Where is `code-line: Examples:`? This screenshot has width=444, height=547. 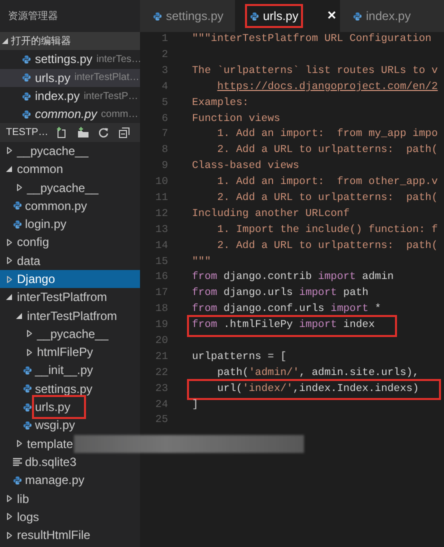 code-line: Examples: is located at coordinates (220, 103).